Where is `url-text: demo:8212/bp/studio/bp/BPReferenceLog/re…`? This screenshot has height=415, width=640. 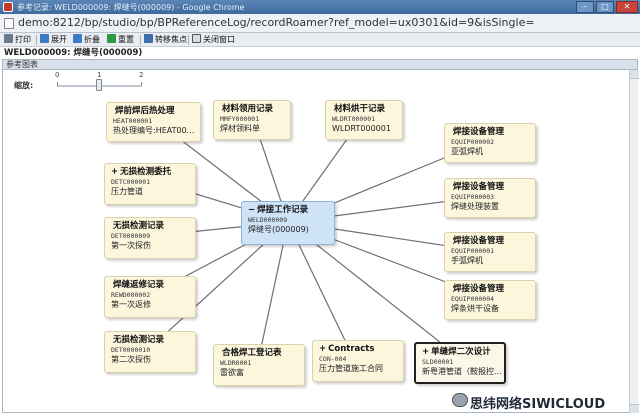
url-text: demo:8212/bp/studio/bp/BPReferenceLog/re… is located at coordinates (276, 22).